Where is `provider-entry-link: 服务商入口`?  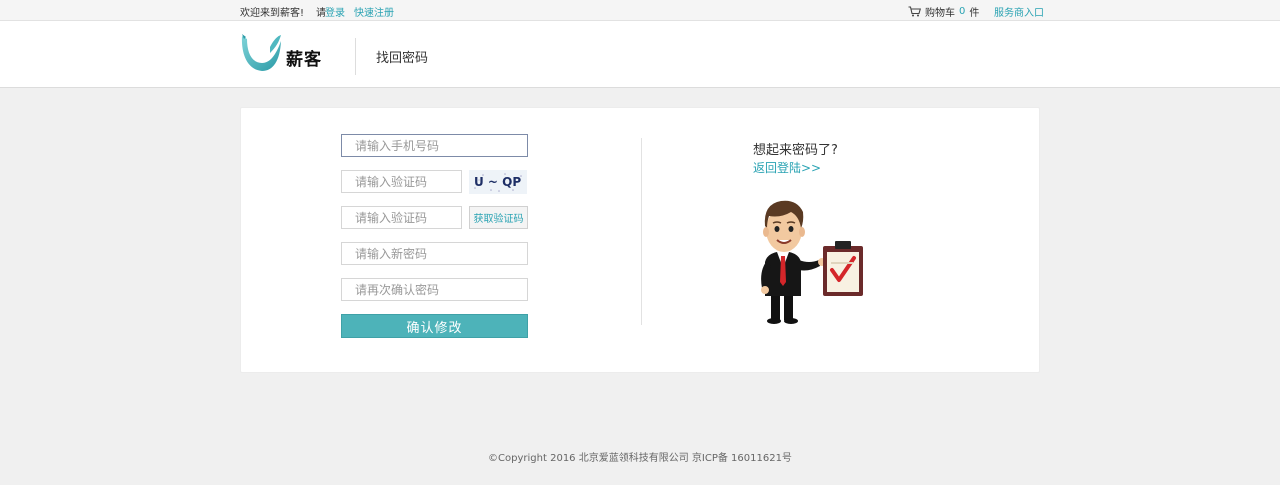 provider-entry-link: 服务商入口 is located at coordinates (1019, 11).